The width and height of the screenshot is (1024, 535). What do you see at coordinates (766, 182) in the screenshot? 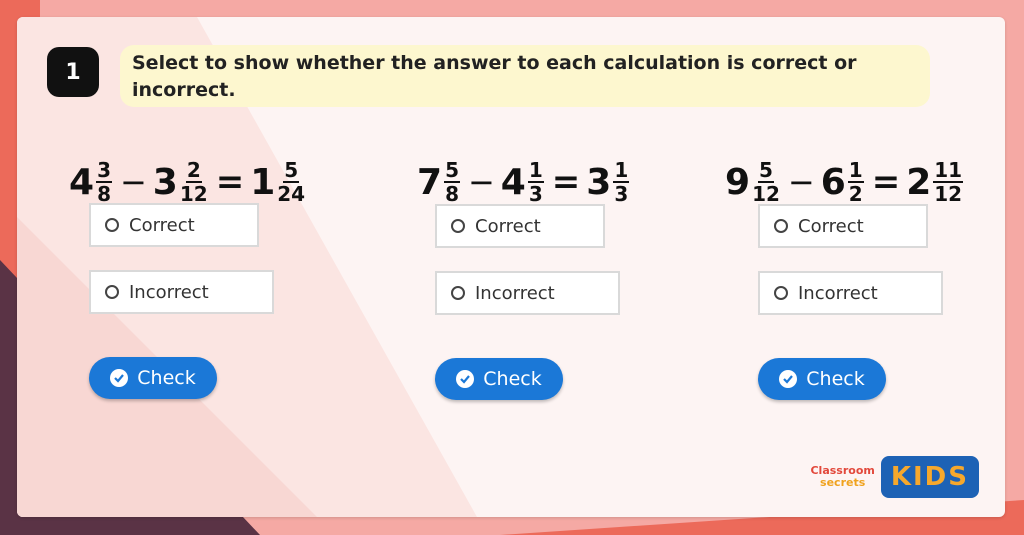
I see `fraction: 5 12` at bounding box center [766, 182].